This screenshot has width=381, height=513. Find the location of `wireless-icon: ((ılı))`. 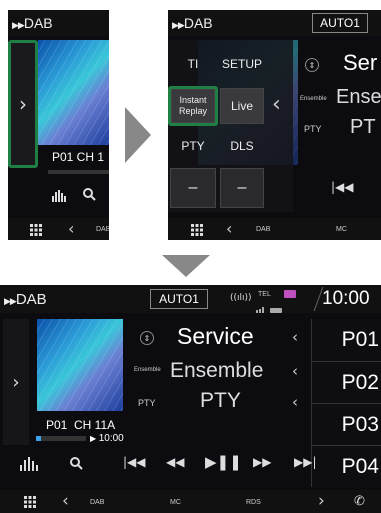

wireless-icon: ((ılı)) is located at coordinates (241, 298).